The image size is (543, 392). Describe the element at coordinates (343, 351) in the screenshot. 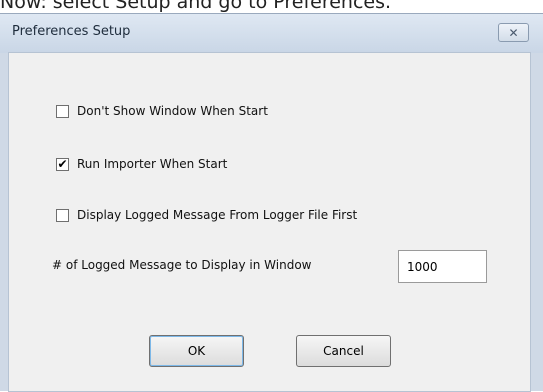

I see `cancel-button: Cancel` at that location.